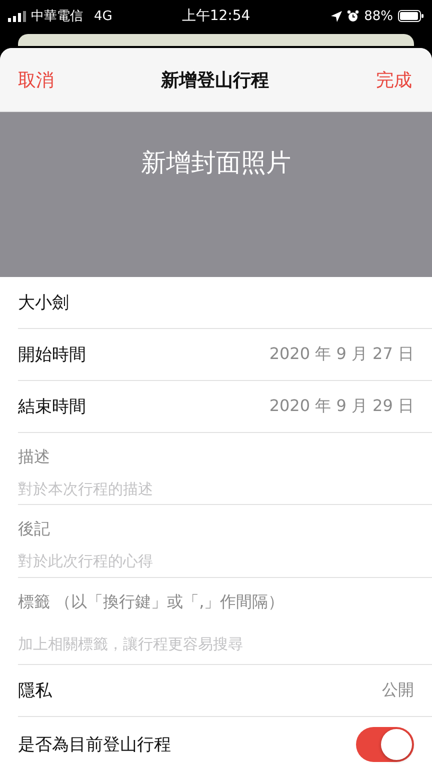  I want to click on carrier-name: 中華電信, so click(57, 16).